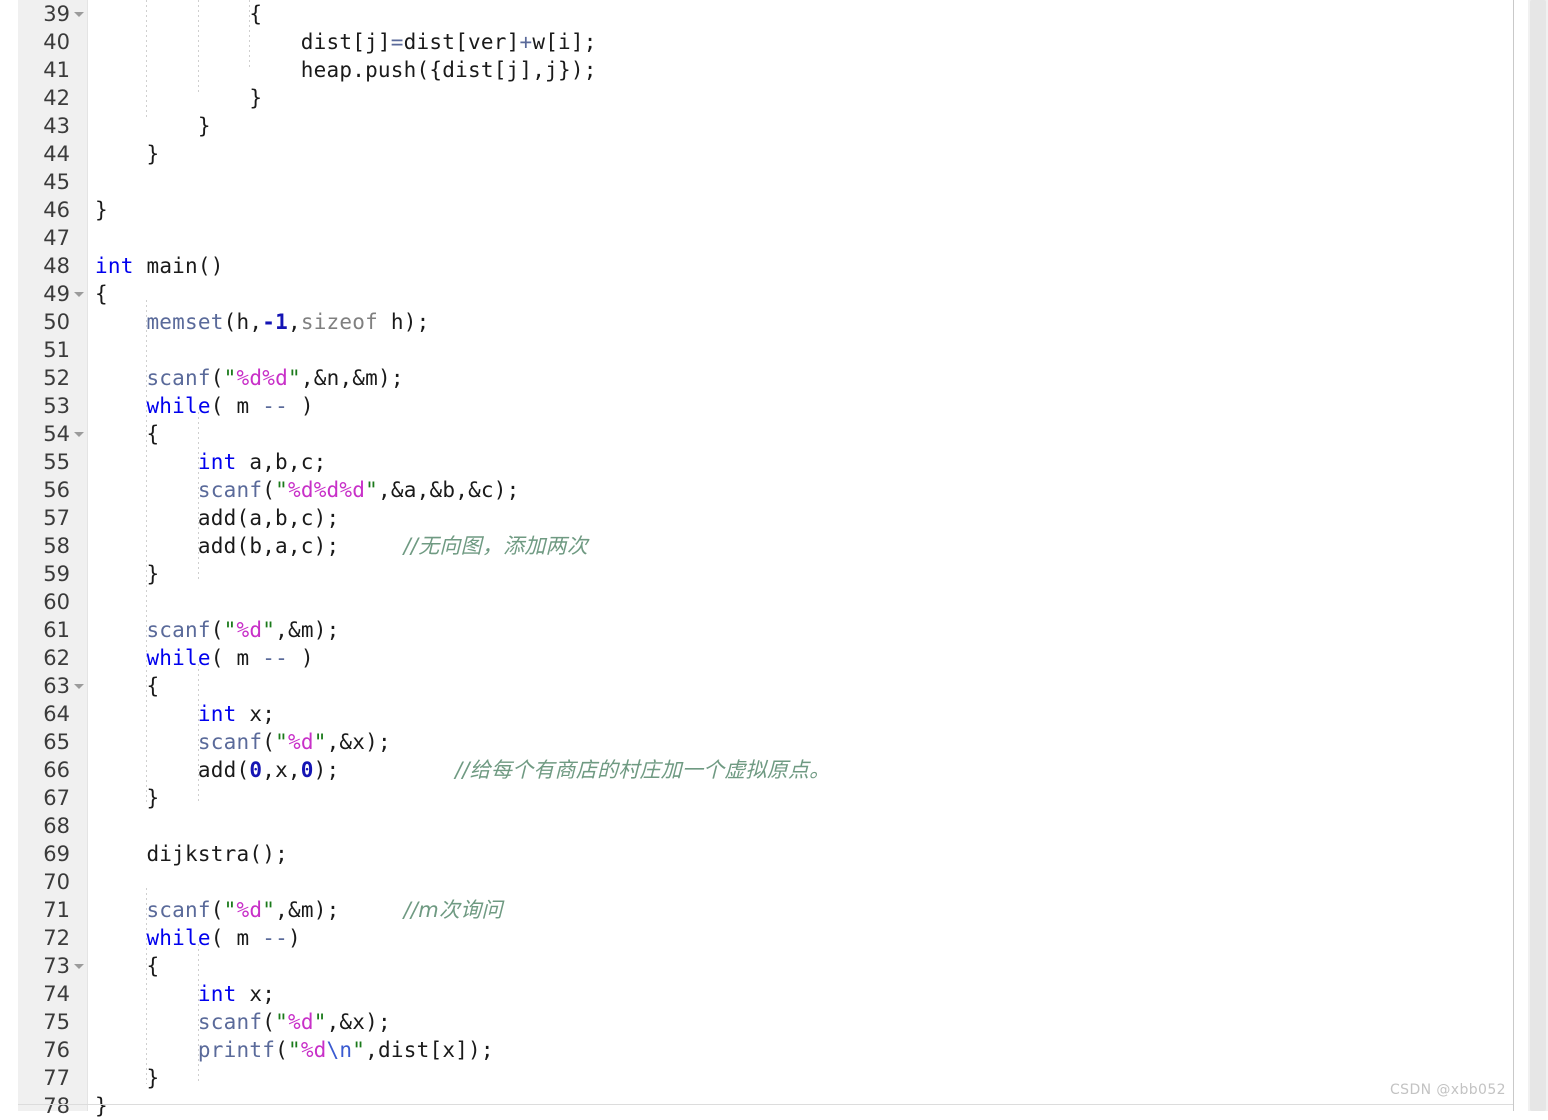 The image size is (1548, 1120). I want to click on code-line: 63 {, so click(774, 686).